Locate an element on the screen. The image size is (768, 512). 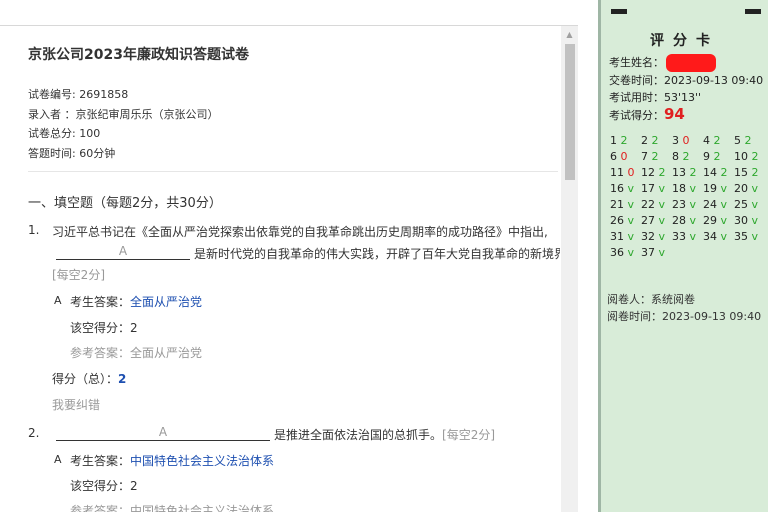
question-score-cell: 17 v is located at coordinates (653, 188).